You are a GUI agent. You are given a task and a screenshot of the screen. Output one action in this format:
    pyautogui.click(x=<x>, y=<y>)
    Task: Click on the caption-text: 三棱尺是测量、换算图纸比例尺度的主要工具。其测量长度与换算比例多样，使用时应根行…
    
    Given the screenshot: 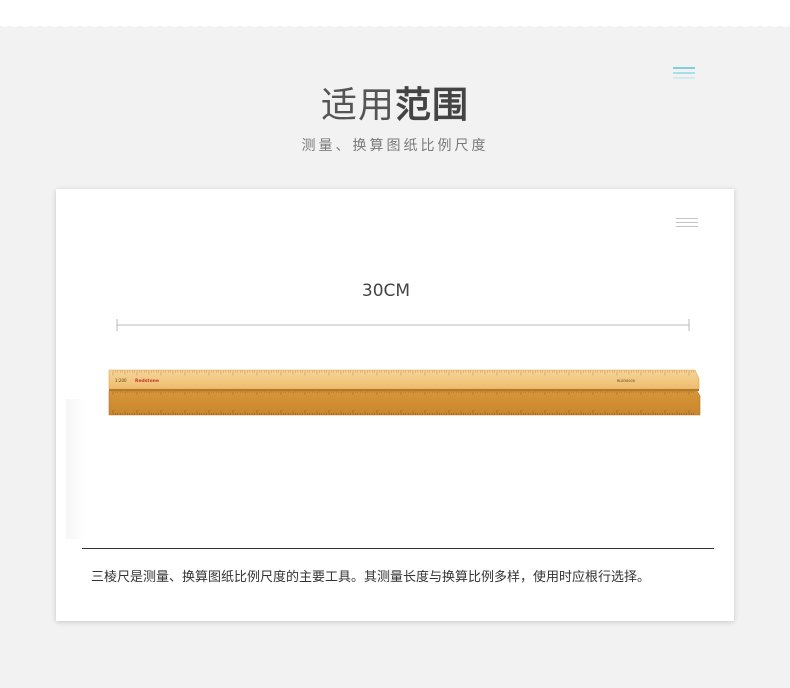 What is the action you would take?
    pyautogui.click(x=371, y=577)
    